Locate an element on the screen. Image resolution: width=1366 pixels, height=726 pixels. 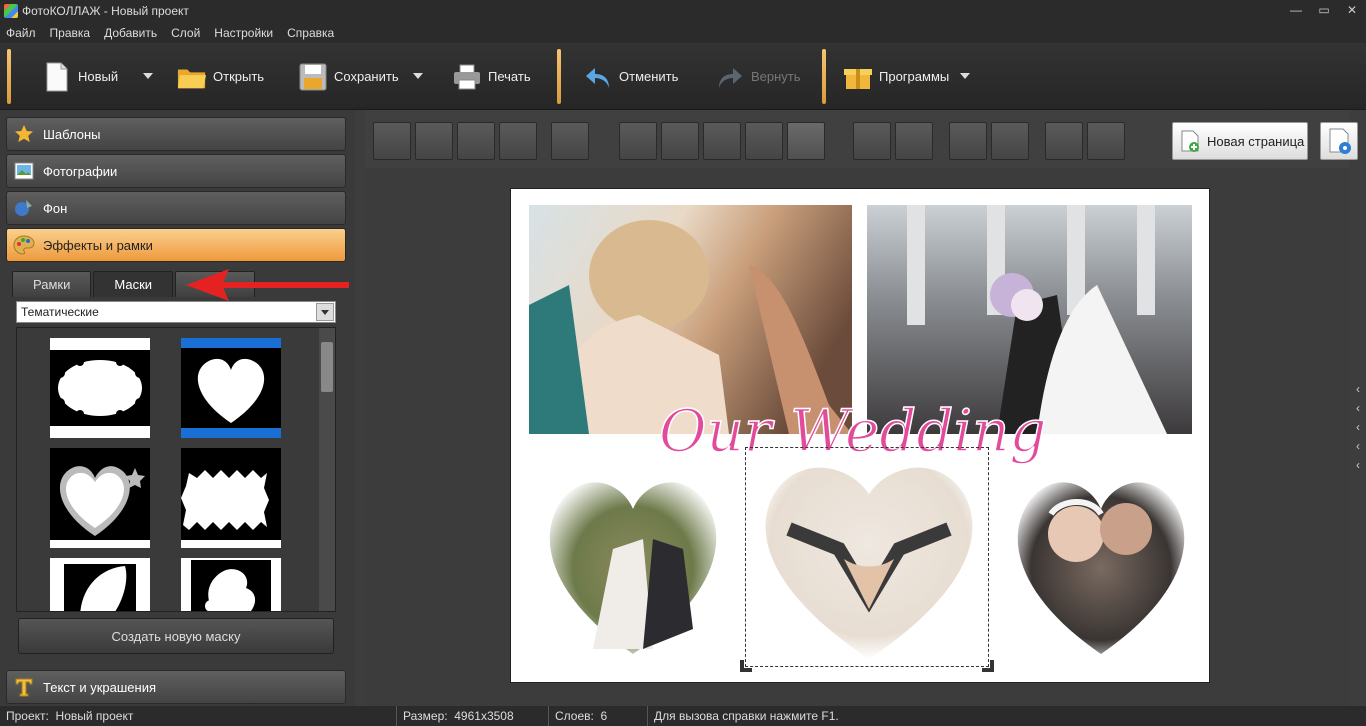
window-controls: — ▭ ✕ is located at coordinates (1324, 11).